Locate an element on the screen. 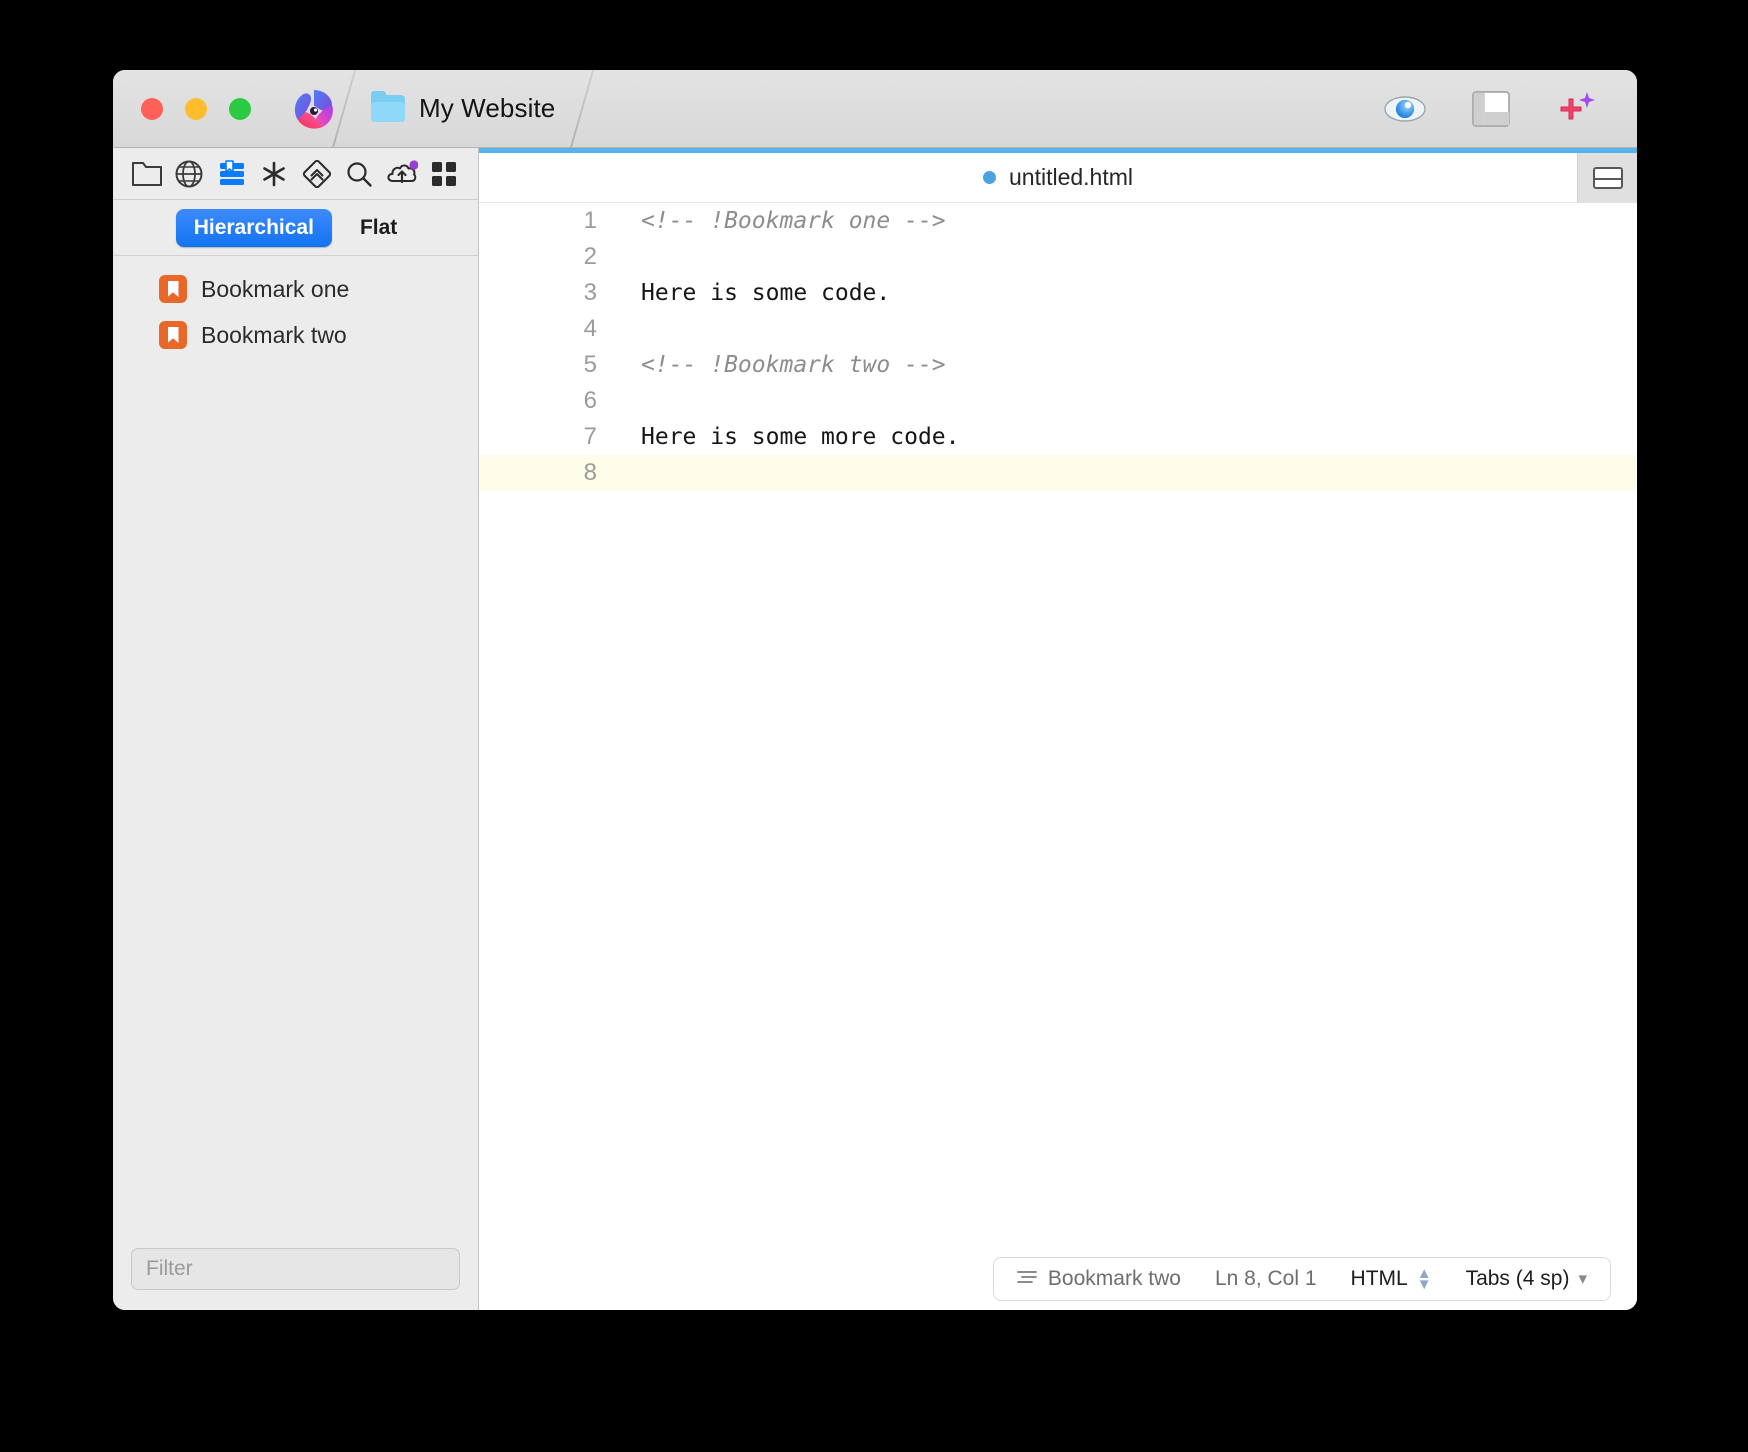 The height and width of the screenshot is (1452, 1748). list-item: Bookmark one is located at coordinates (295, 289).